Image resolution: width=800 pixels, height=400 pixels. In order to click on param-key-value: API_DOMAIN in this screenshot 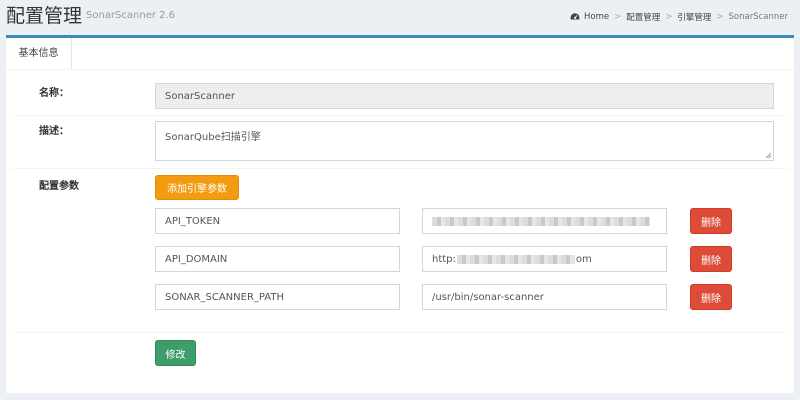, I will do `click(196, 259)`.